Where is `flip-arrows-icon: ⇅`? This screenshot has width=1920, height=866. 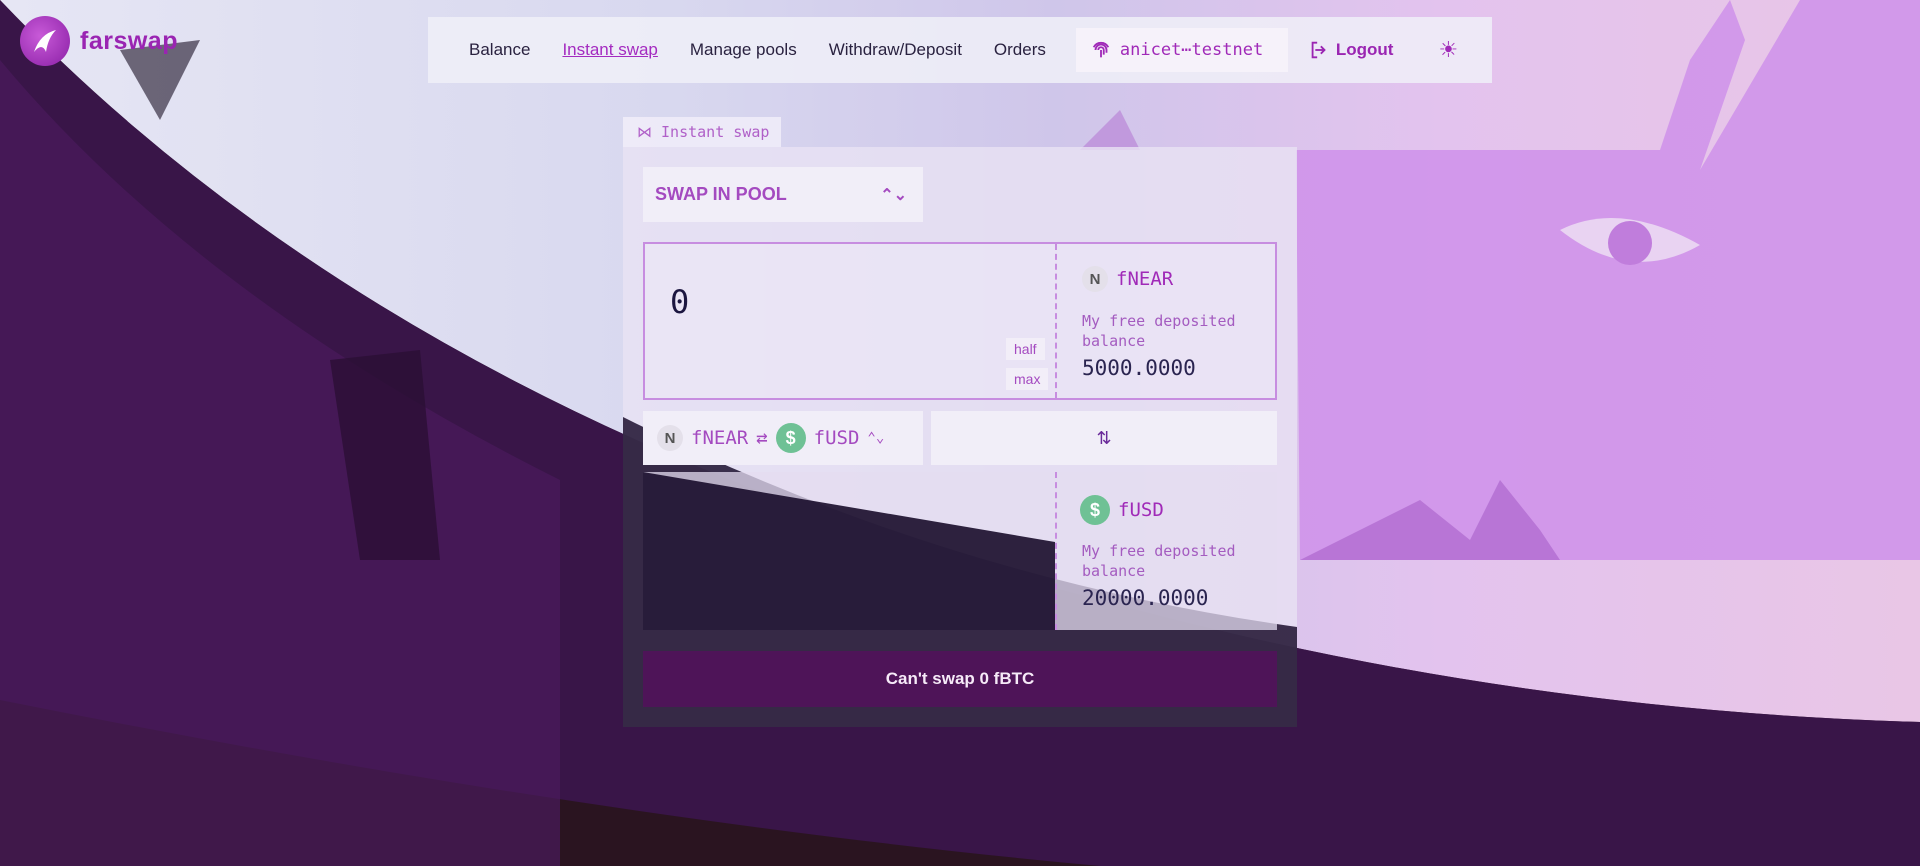
flip-arrows-icon: ⇅ is located at coordinates (1104, 437).